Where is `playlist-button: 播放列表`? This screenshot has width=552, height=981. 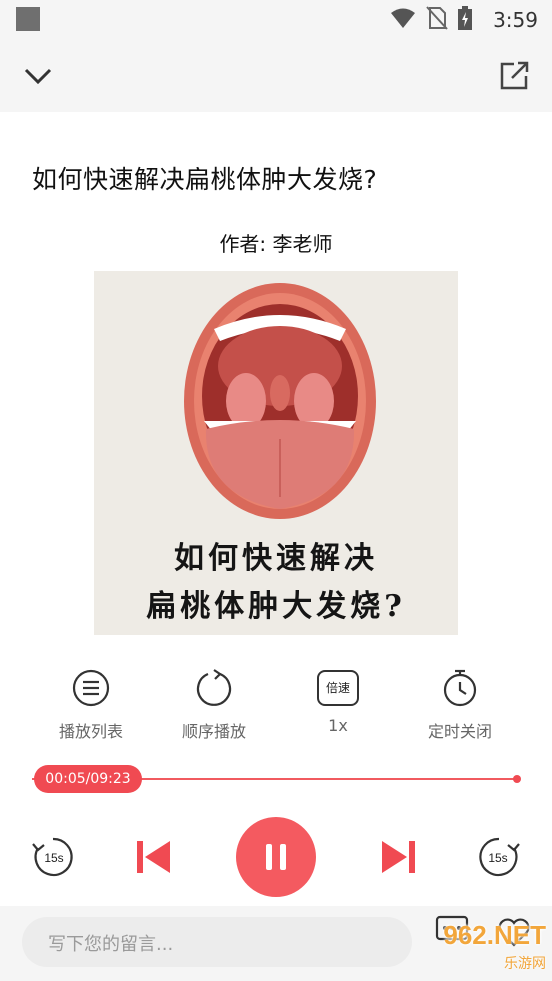
playlist-button: 播放列表 is located at coordinates (91, 705).